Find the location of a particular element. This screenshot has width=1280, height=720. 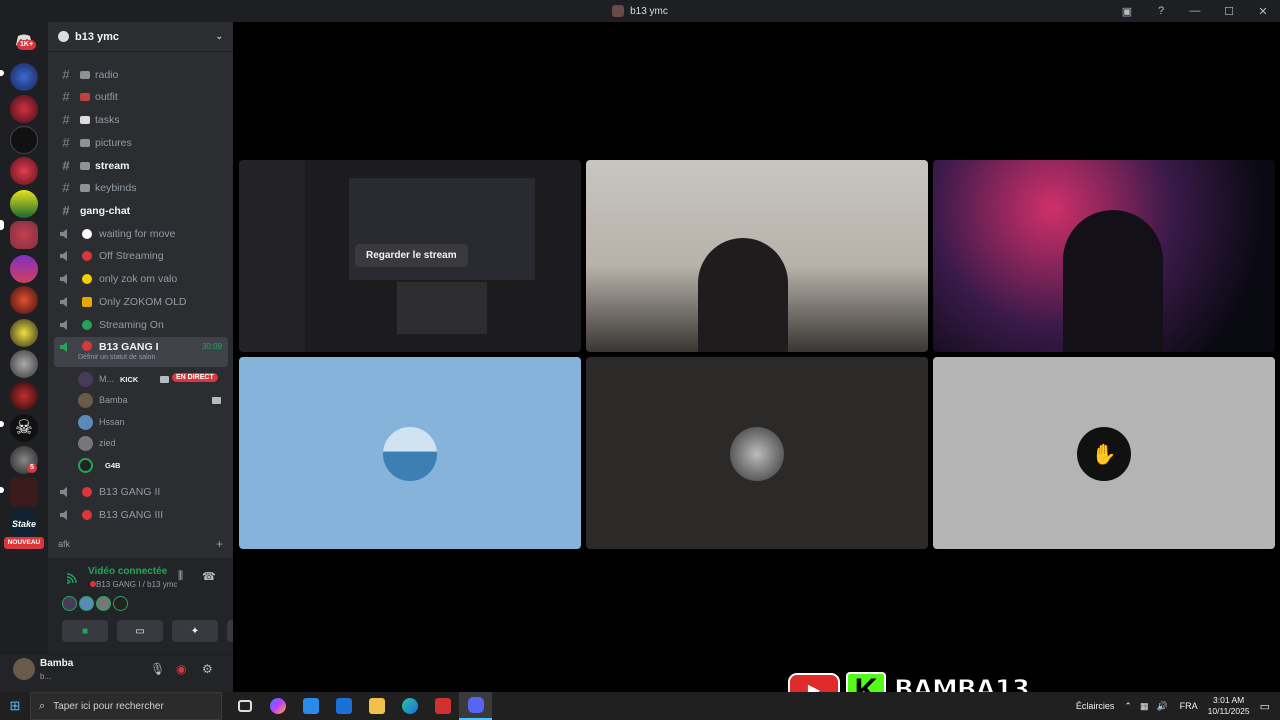

store-icon is located at coordinates (310, 706).